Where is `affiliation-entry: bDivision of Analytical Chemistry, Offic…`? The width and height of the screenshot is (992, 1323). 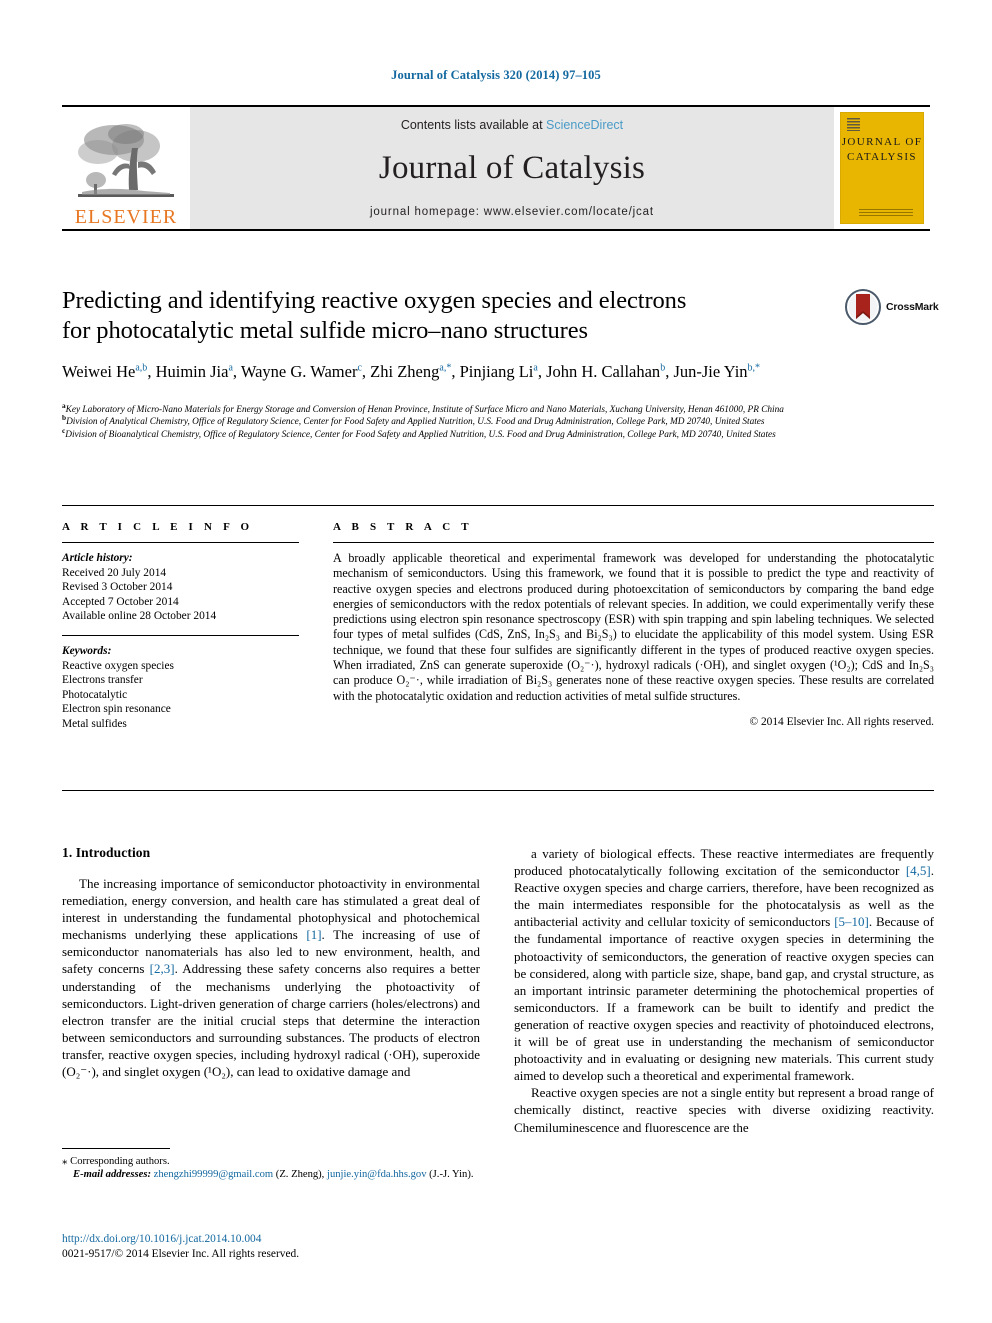
affiliation-entry: bDivision of Analytical Chemistry, Offic… is located at coordinates (498, 421).